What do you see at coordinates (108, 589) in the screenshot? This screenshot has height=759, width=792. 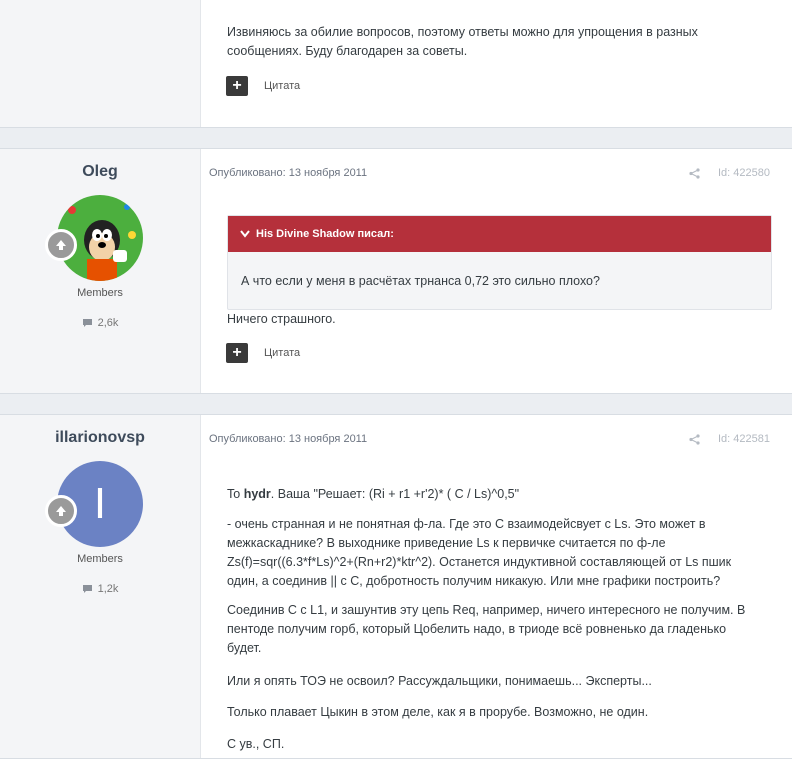 I see `post-count-value: 1,2k` at bounding box center [108, 589].